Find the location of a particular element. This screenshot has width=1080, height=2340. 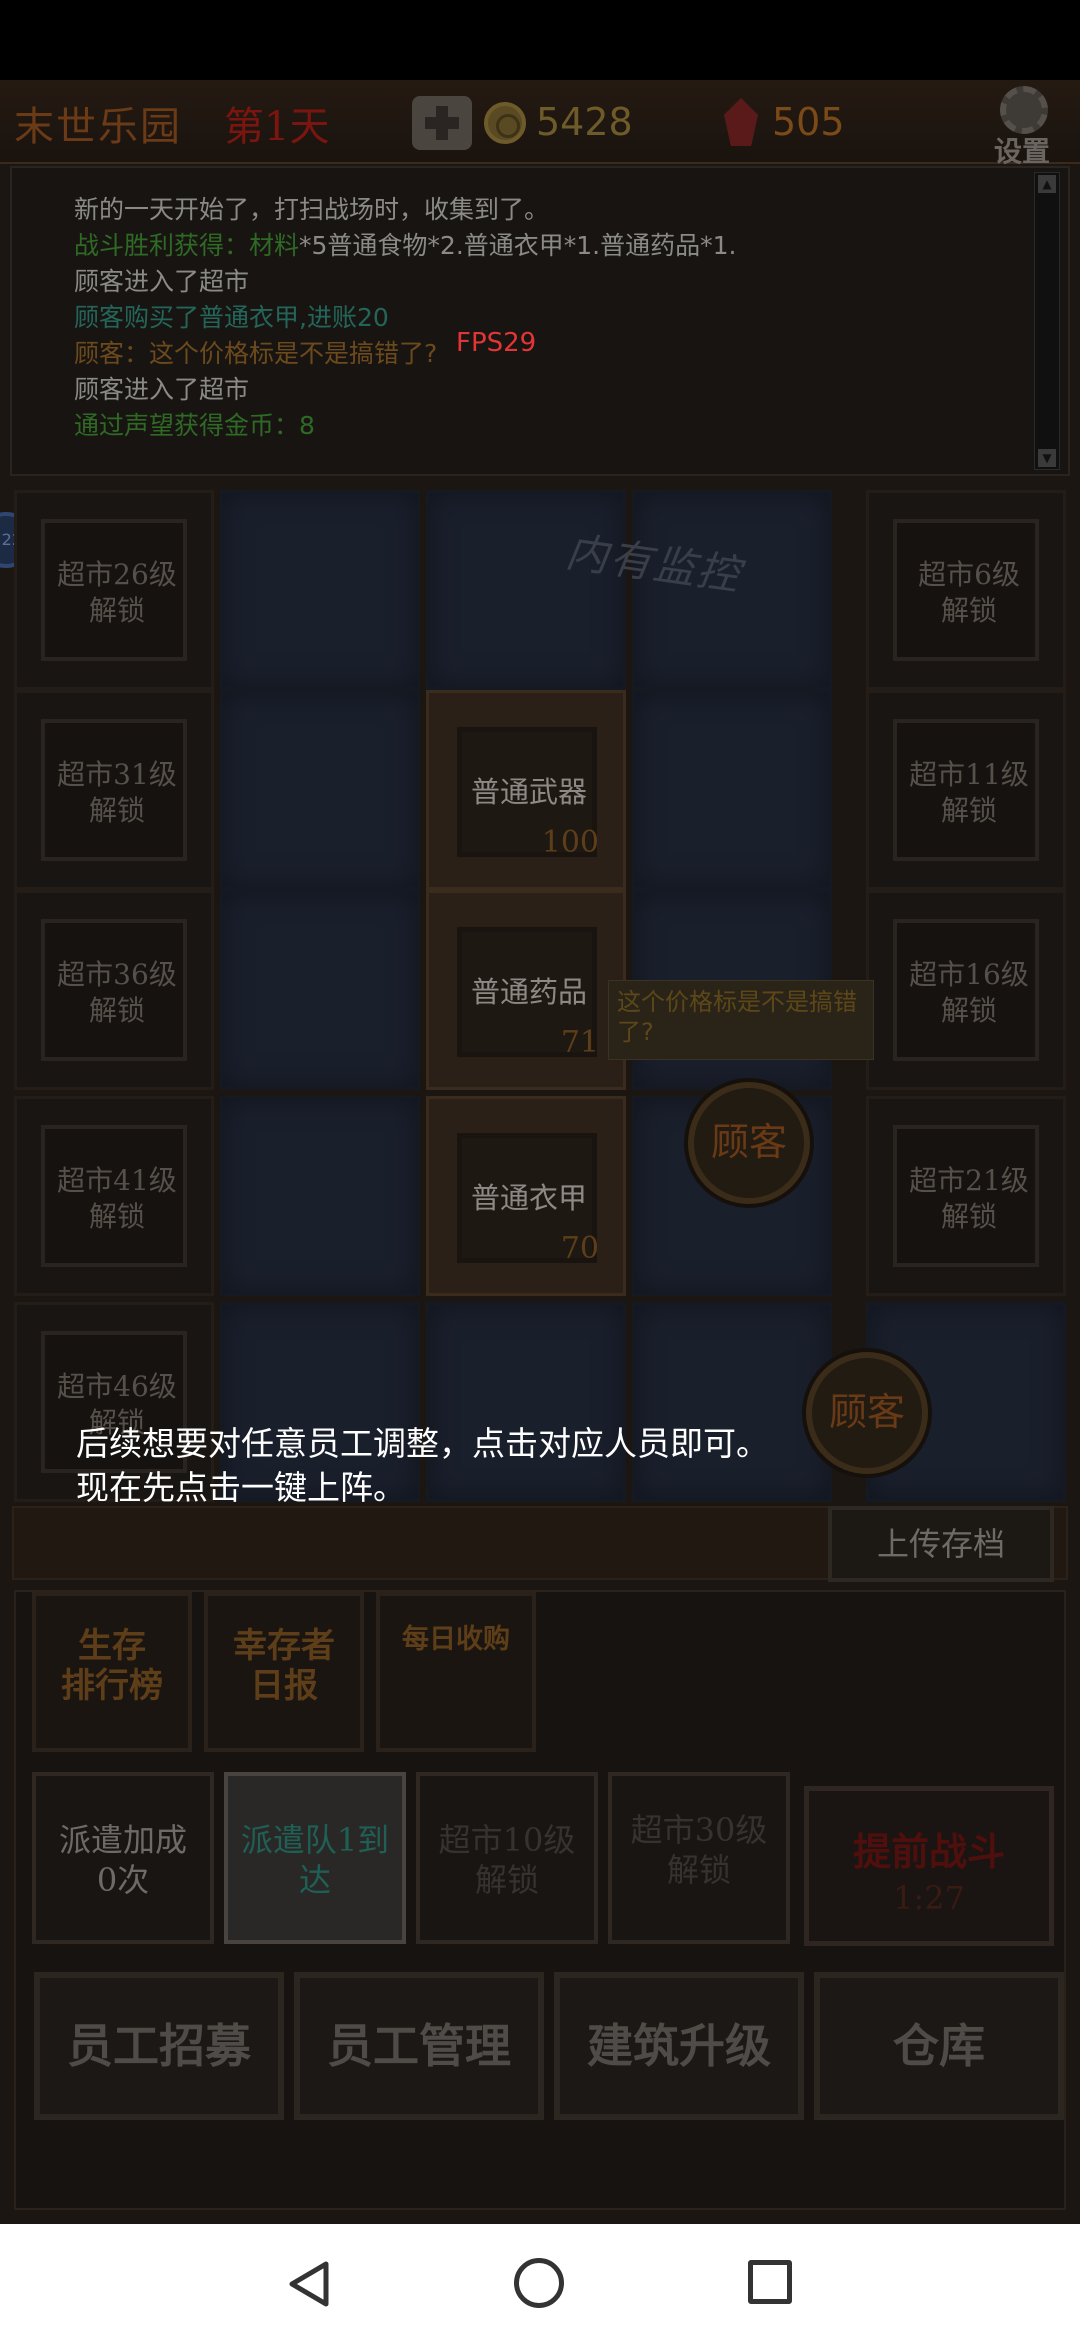

settings-button: 设置 is located at coordinates (1022, 125).